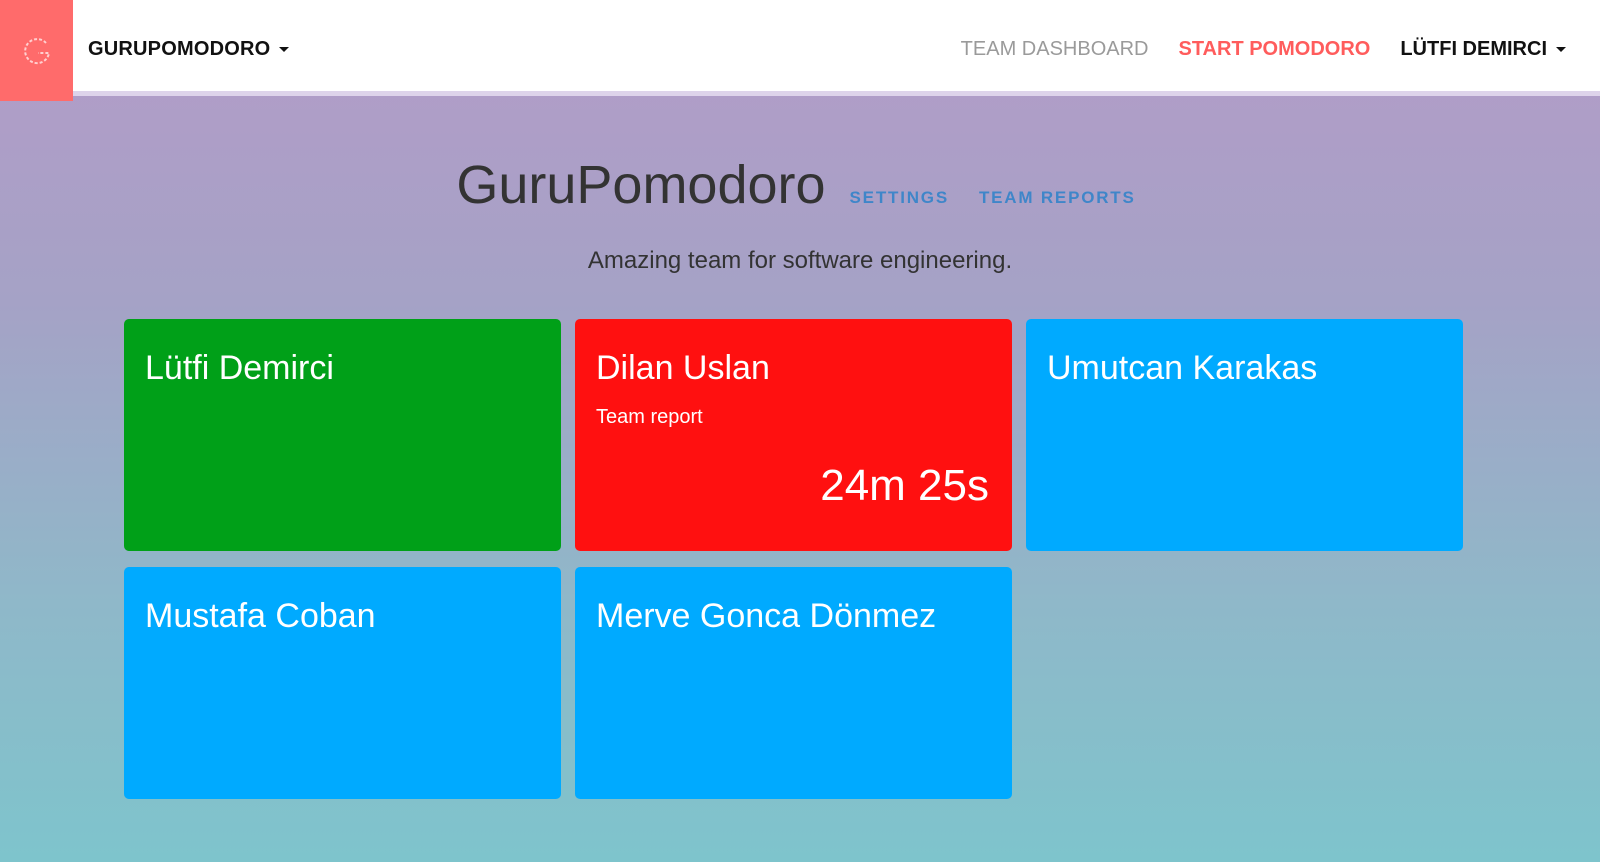 This screenshot has height=862, width=1600. I want to click on user-menu-label: LÜTFI DEMIRCI, so click(1473, 49).